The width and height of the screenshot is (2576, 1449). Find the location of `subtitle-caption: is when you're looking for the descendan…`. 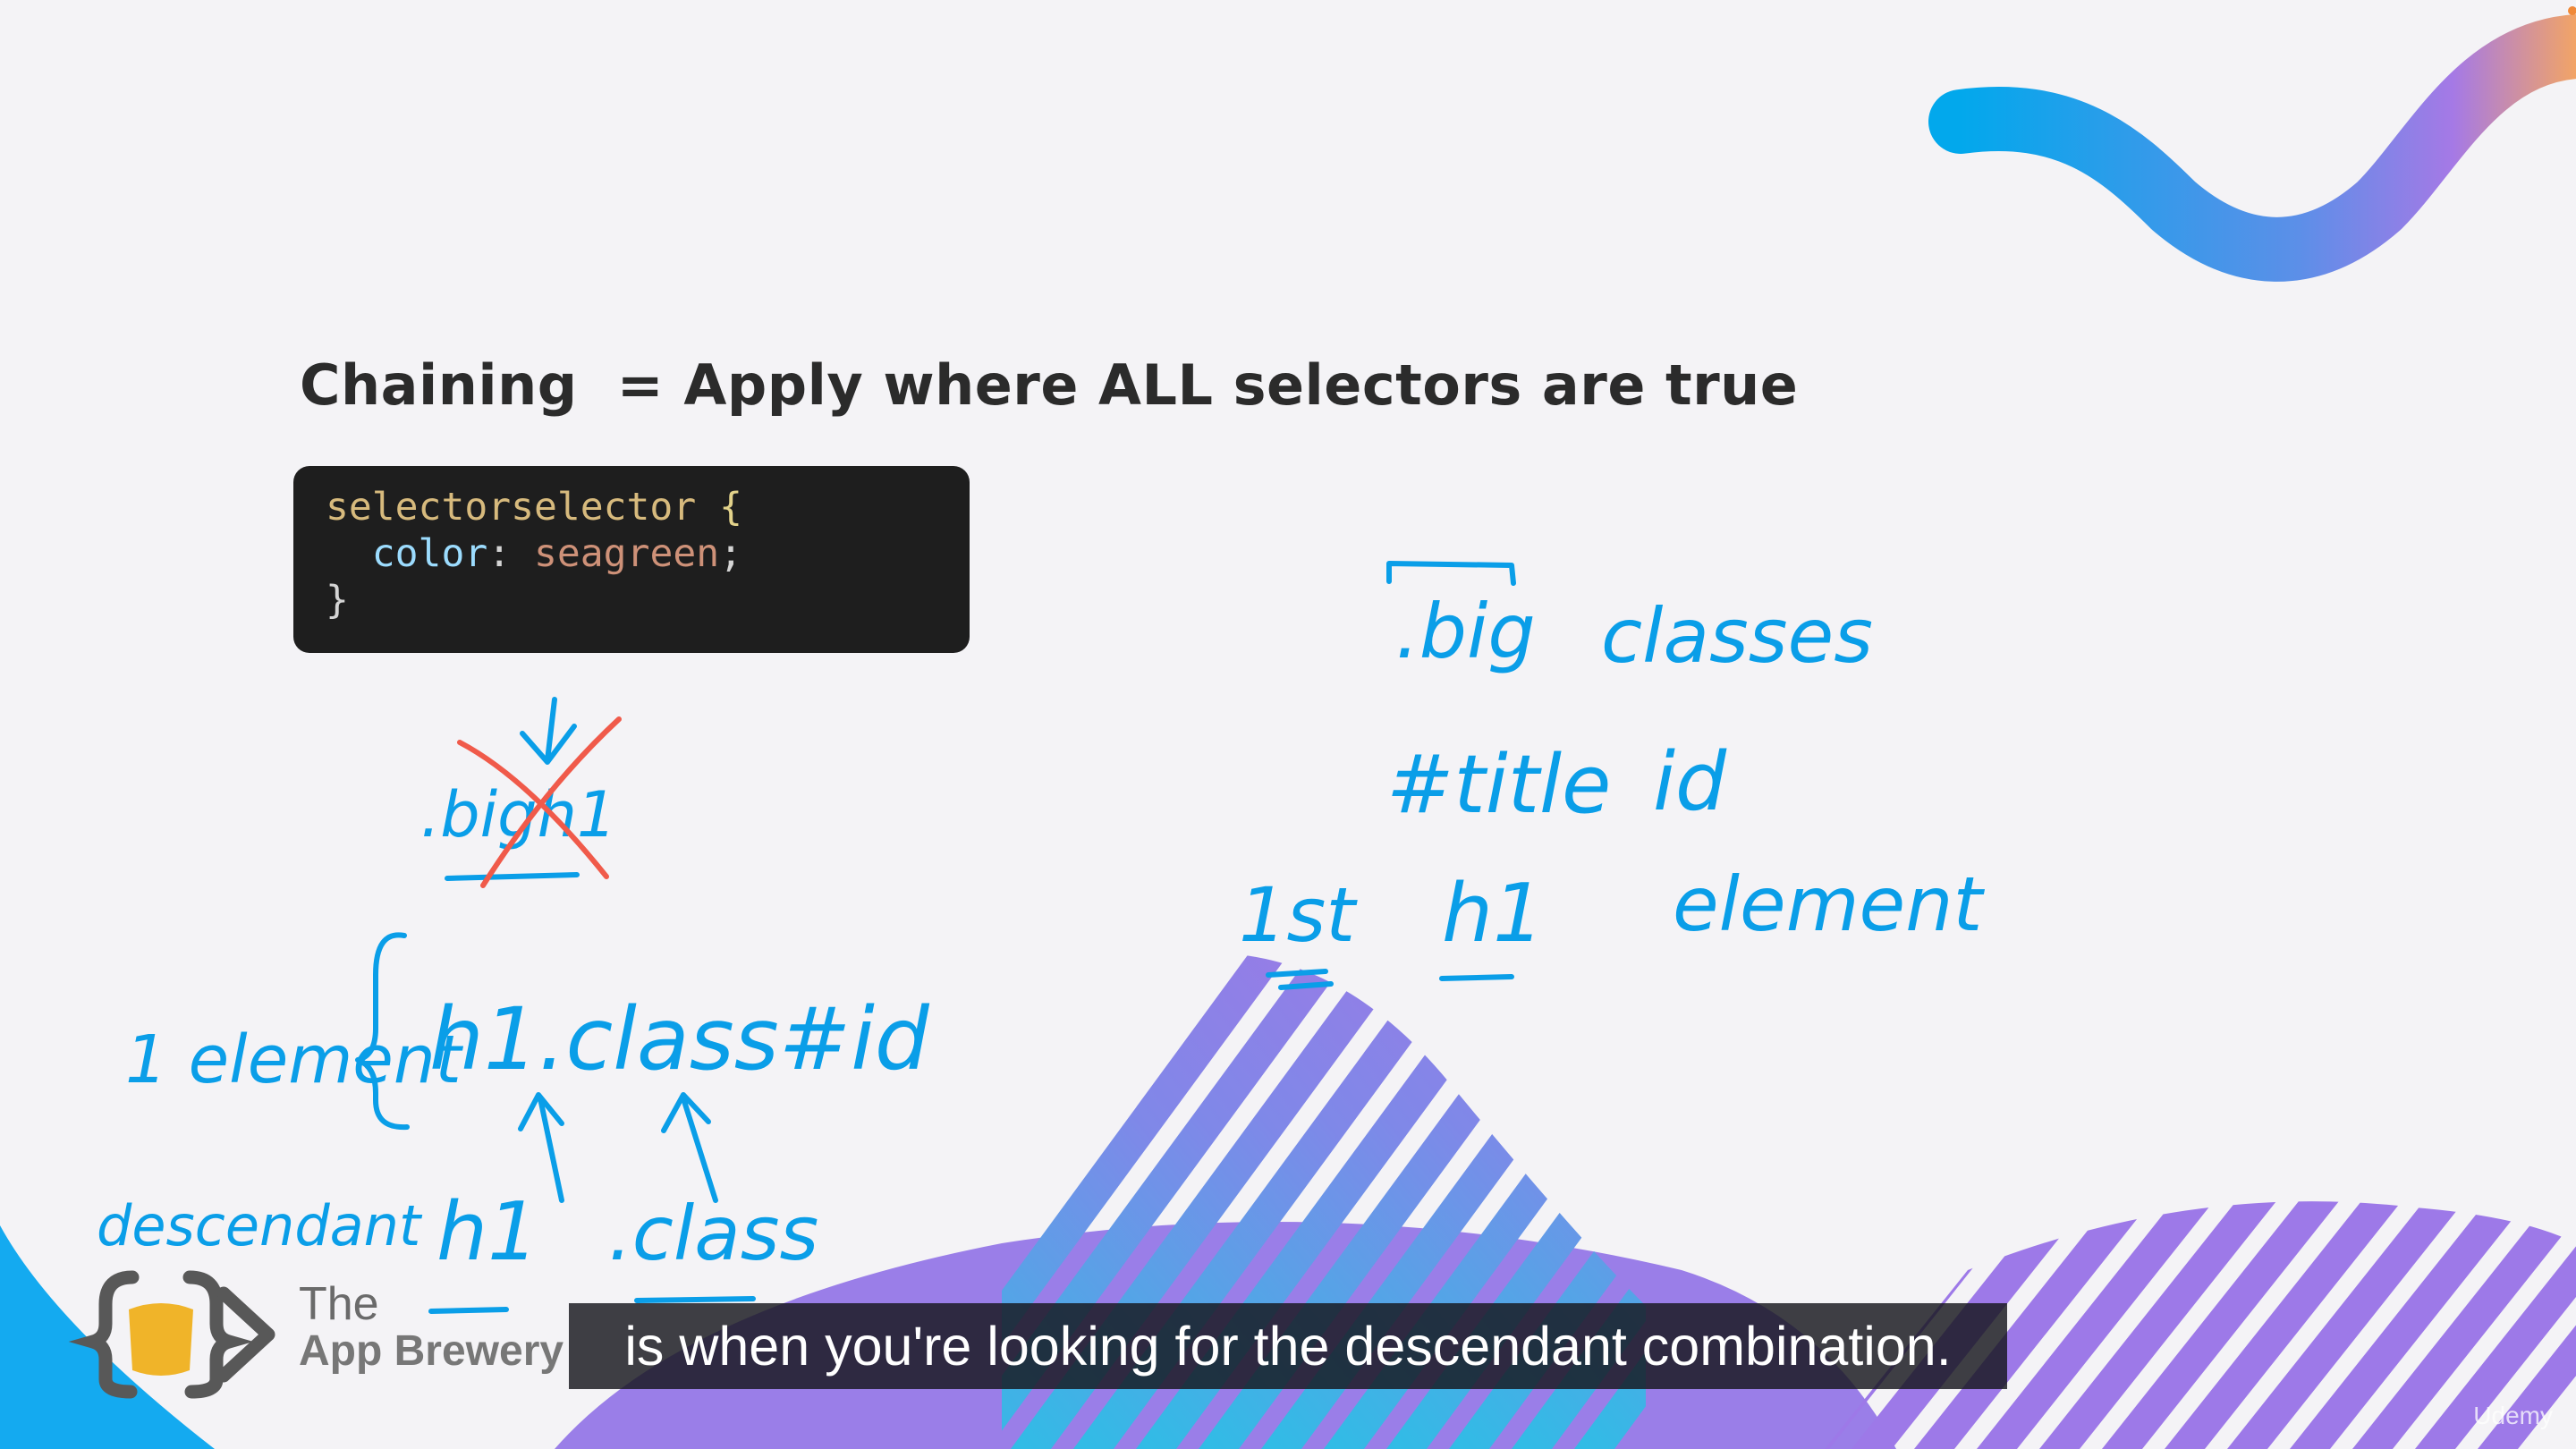

subtitle-caption: is when you're looking for the descendan… is located at coordinates (1288, 1346).